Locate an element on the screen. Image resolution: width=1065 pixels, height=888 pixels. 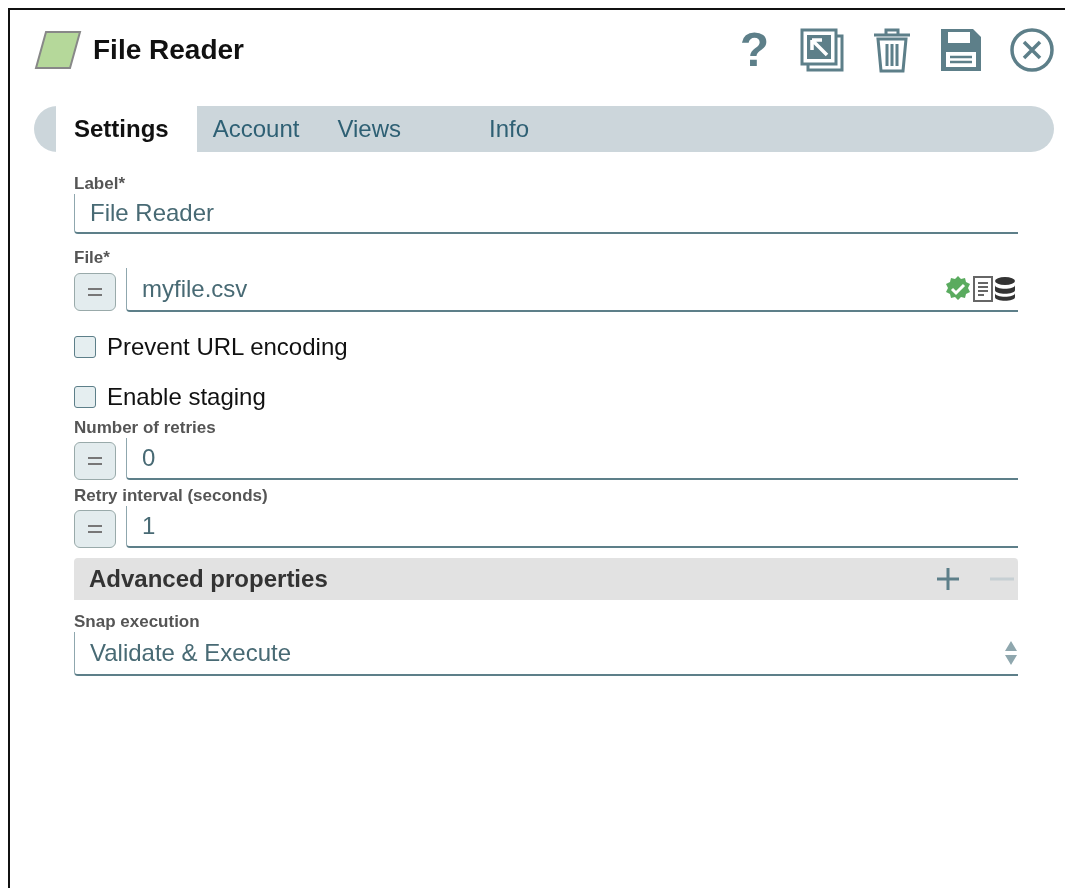
window-title: File Reader is located at coordinates (169, 50).